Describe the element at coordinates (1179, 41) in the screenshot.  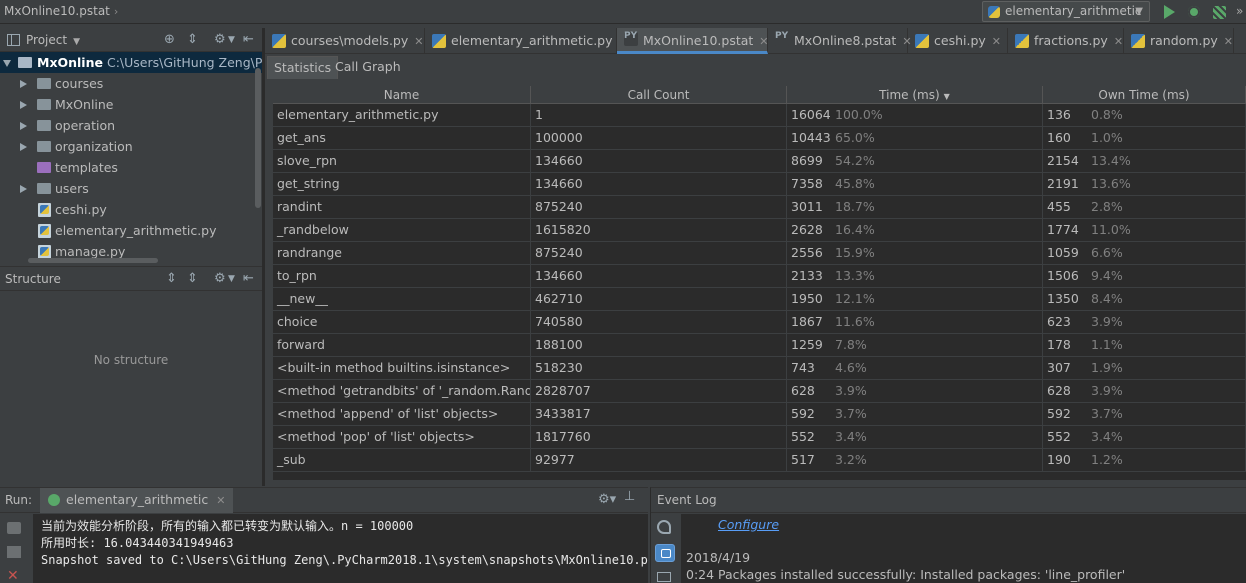
I see `editor-tab: random.py ✕` at that location.